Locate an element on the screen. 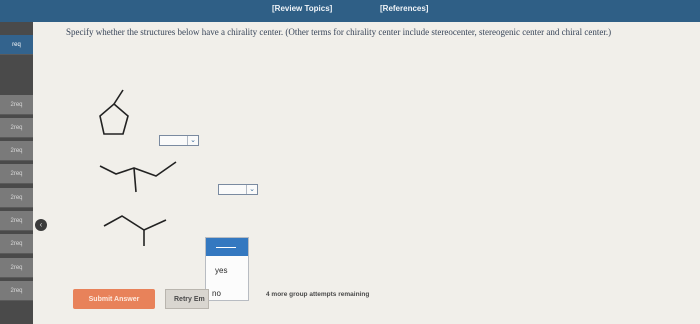 This screenshot has width=700, height=324. sidebar-item-2: 2req is located at coordinates (16, 105).